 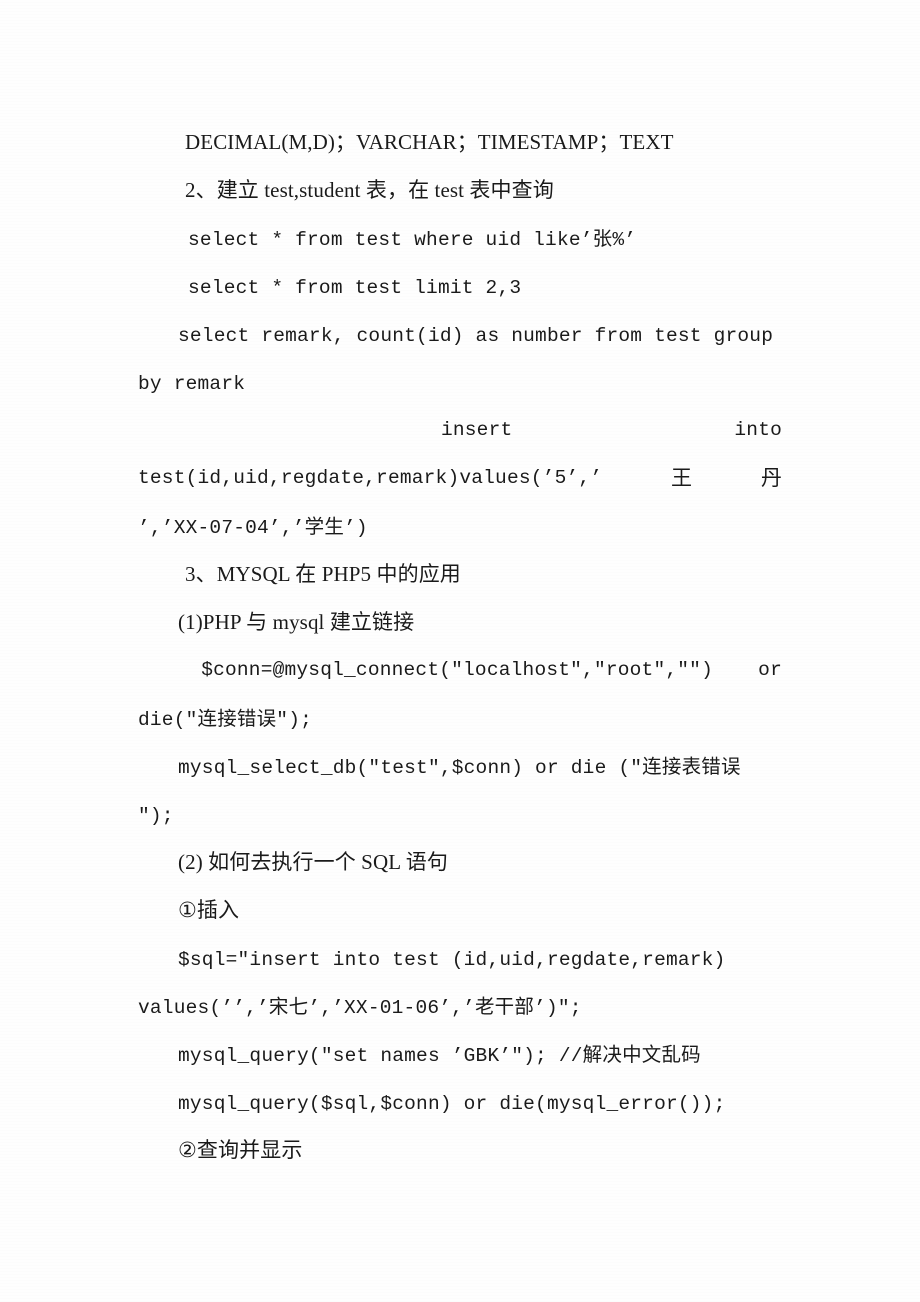 What do you see at coordinates (429, 142) in the screenshot?
I see `line-text: DECIMAL(M,D)；VARCHAR；TIMESTAMP；TEXT` at bounding box center [429, 142].